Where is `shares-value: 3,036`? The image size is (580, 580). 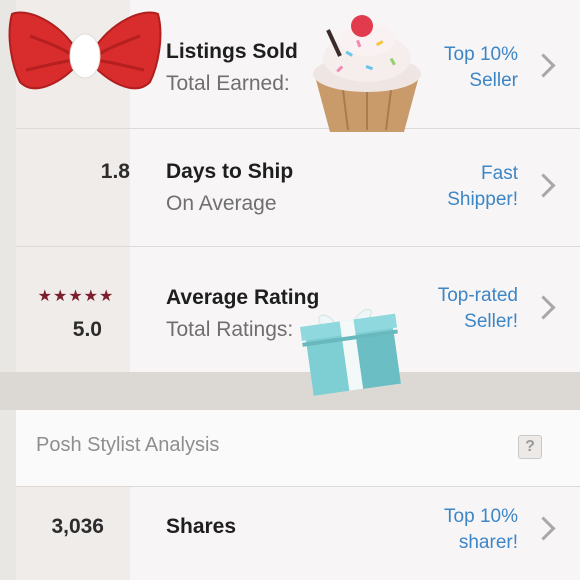
shares-value: 3,036 is located at coordinates (77, 526).